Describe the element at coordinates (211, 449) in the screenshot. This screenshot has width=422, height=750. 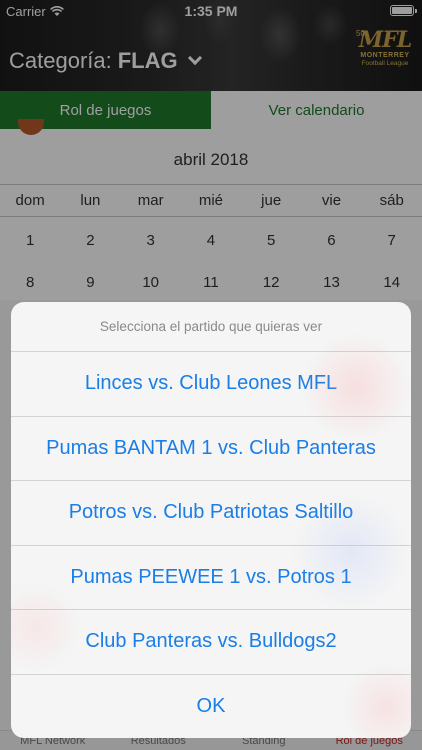
I see `match-option-button: Pumas BANTAM 1 vs. Club Panteras` at that location.